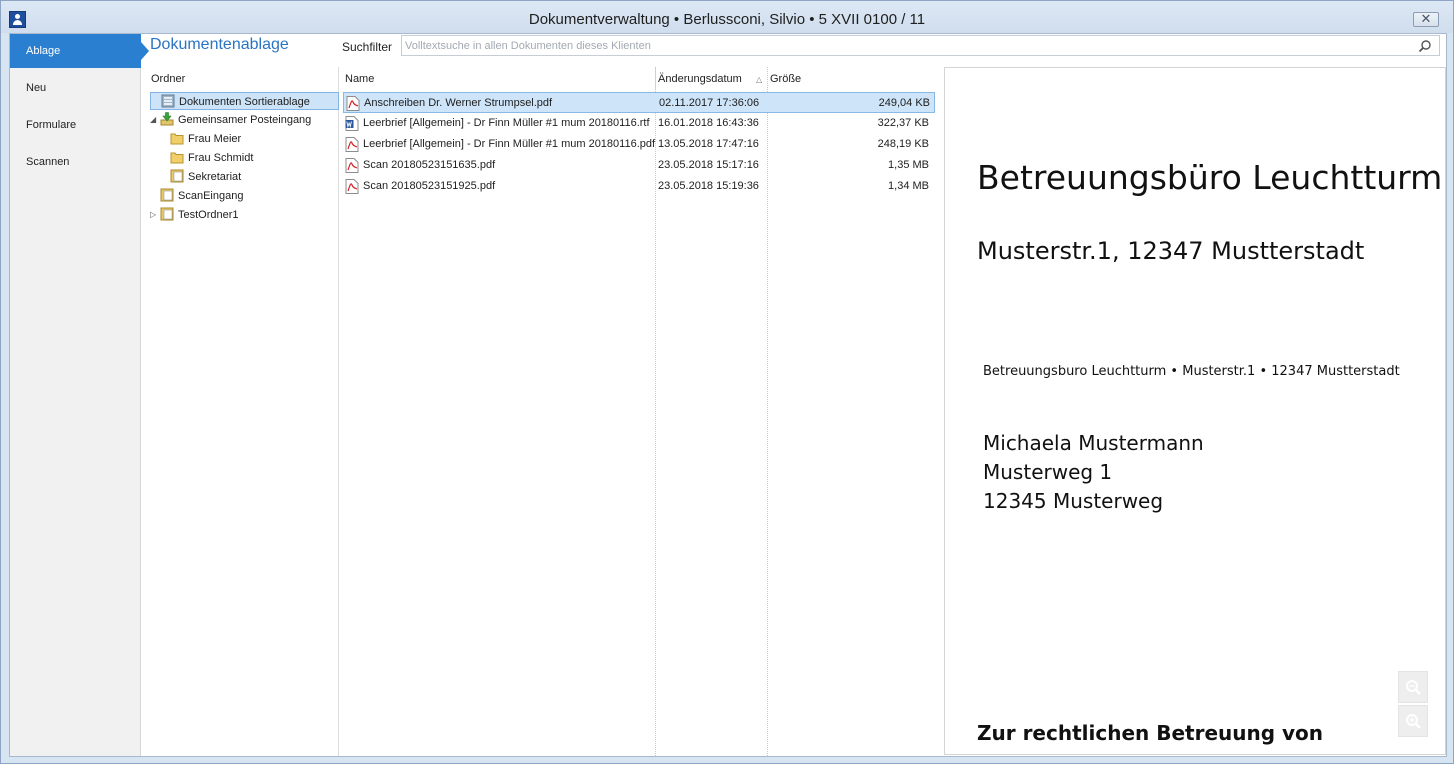  What do you see at coordinates (903, 144) in the screenshot?
I see `file-size: 248,19 KB` at bounding box center [903, 144].